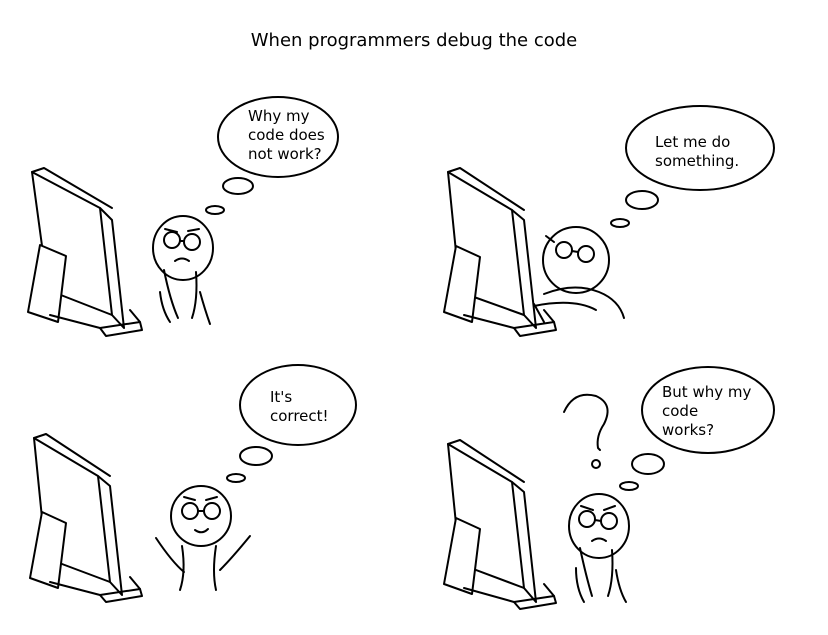 The width and height of the screenshot is (828, 635). I want to click on comic-title: When programmers debug the code, so click(414, 40).